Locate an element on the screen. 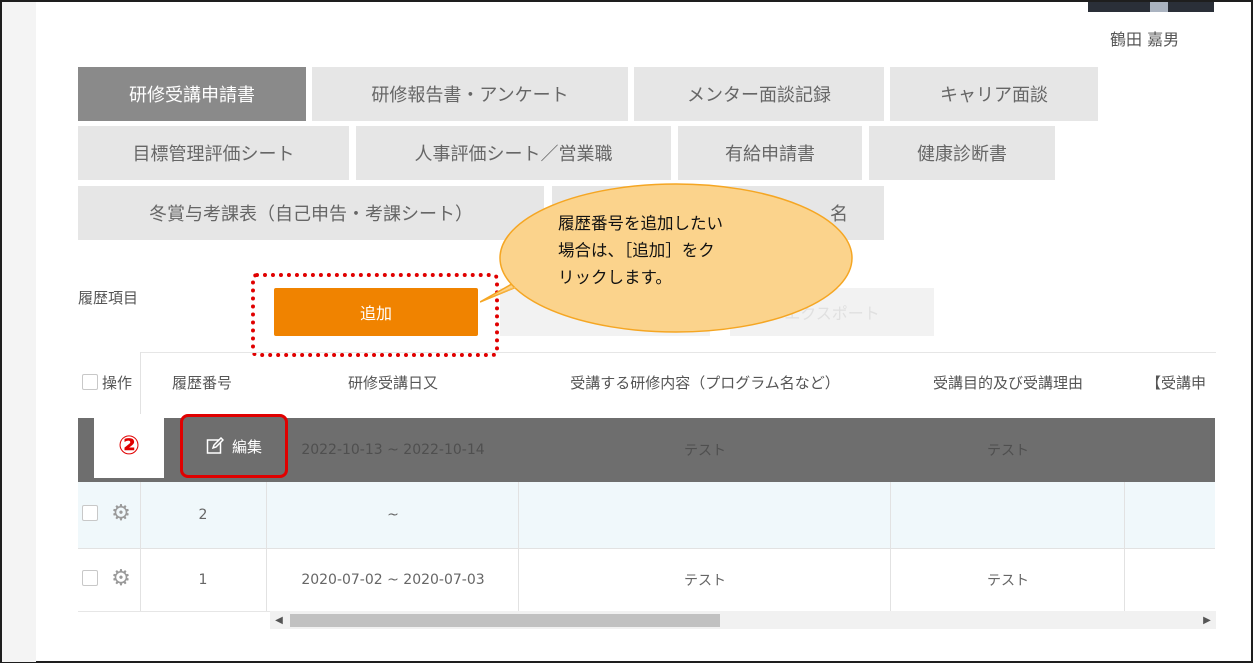 The width and height of the screenshot is (1256, 666). history-items-label: 履歴項目 is located at coordinates (108, 298).